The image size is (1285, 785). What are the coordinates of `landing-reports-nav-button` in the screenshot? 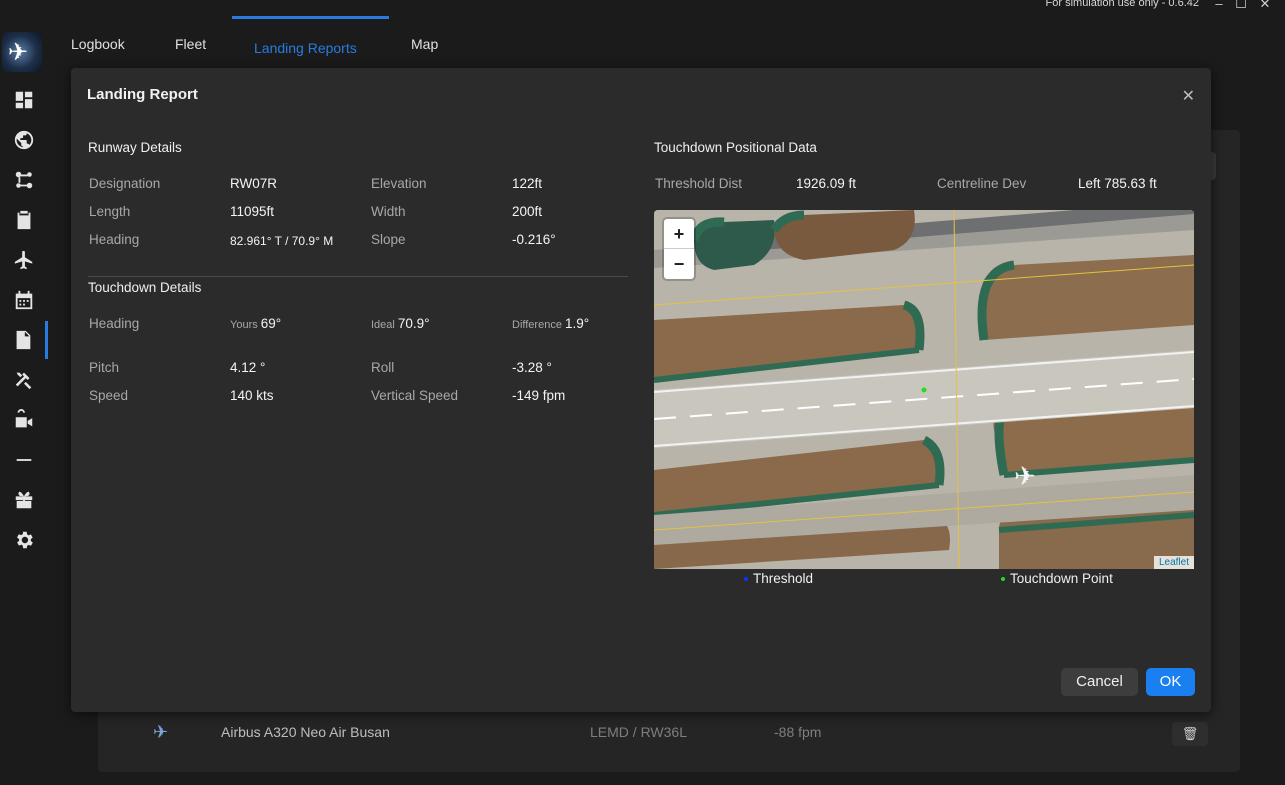 It's located at (24, 340).